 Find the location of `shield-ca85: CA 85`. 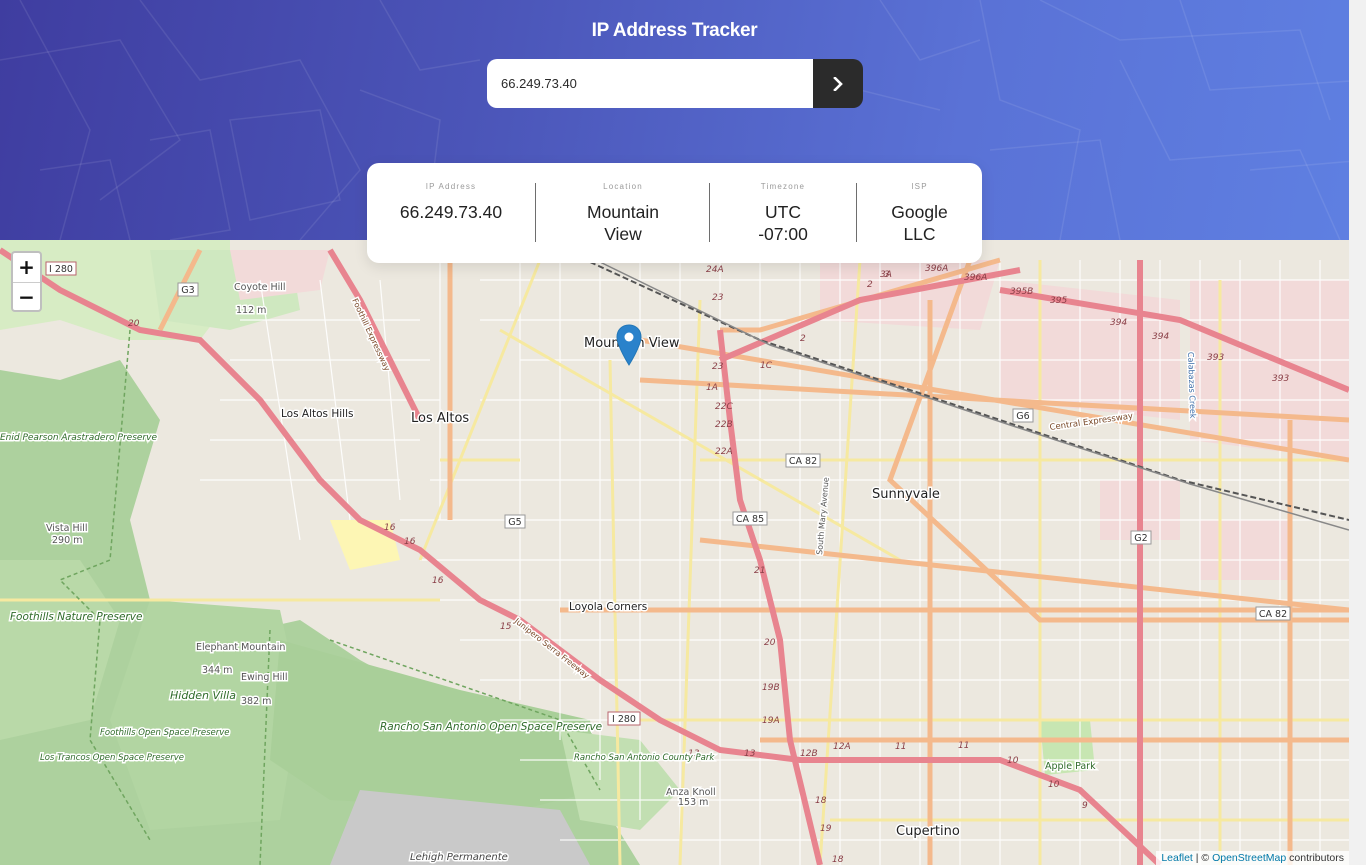

shield-ca85: CA 85 is located at coordinates (750, 518).